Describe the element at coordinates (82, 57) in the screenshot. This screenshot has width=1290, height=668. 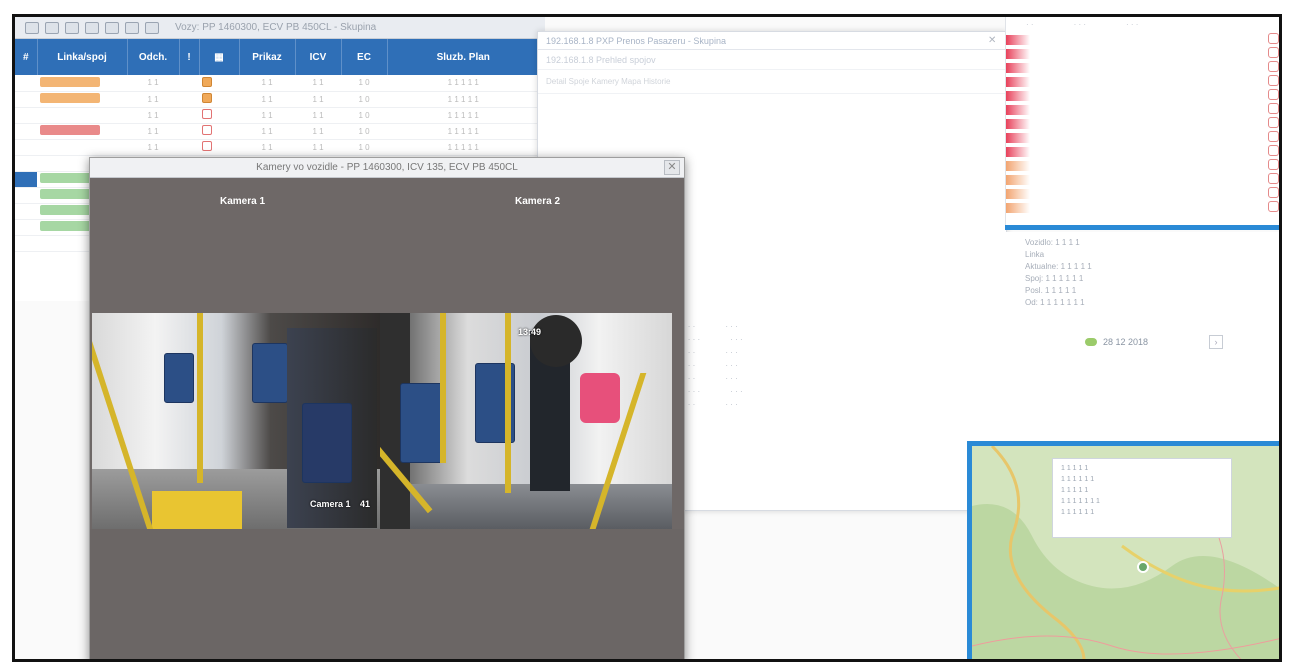
I see `col-header: Linka/spoj` at that location.